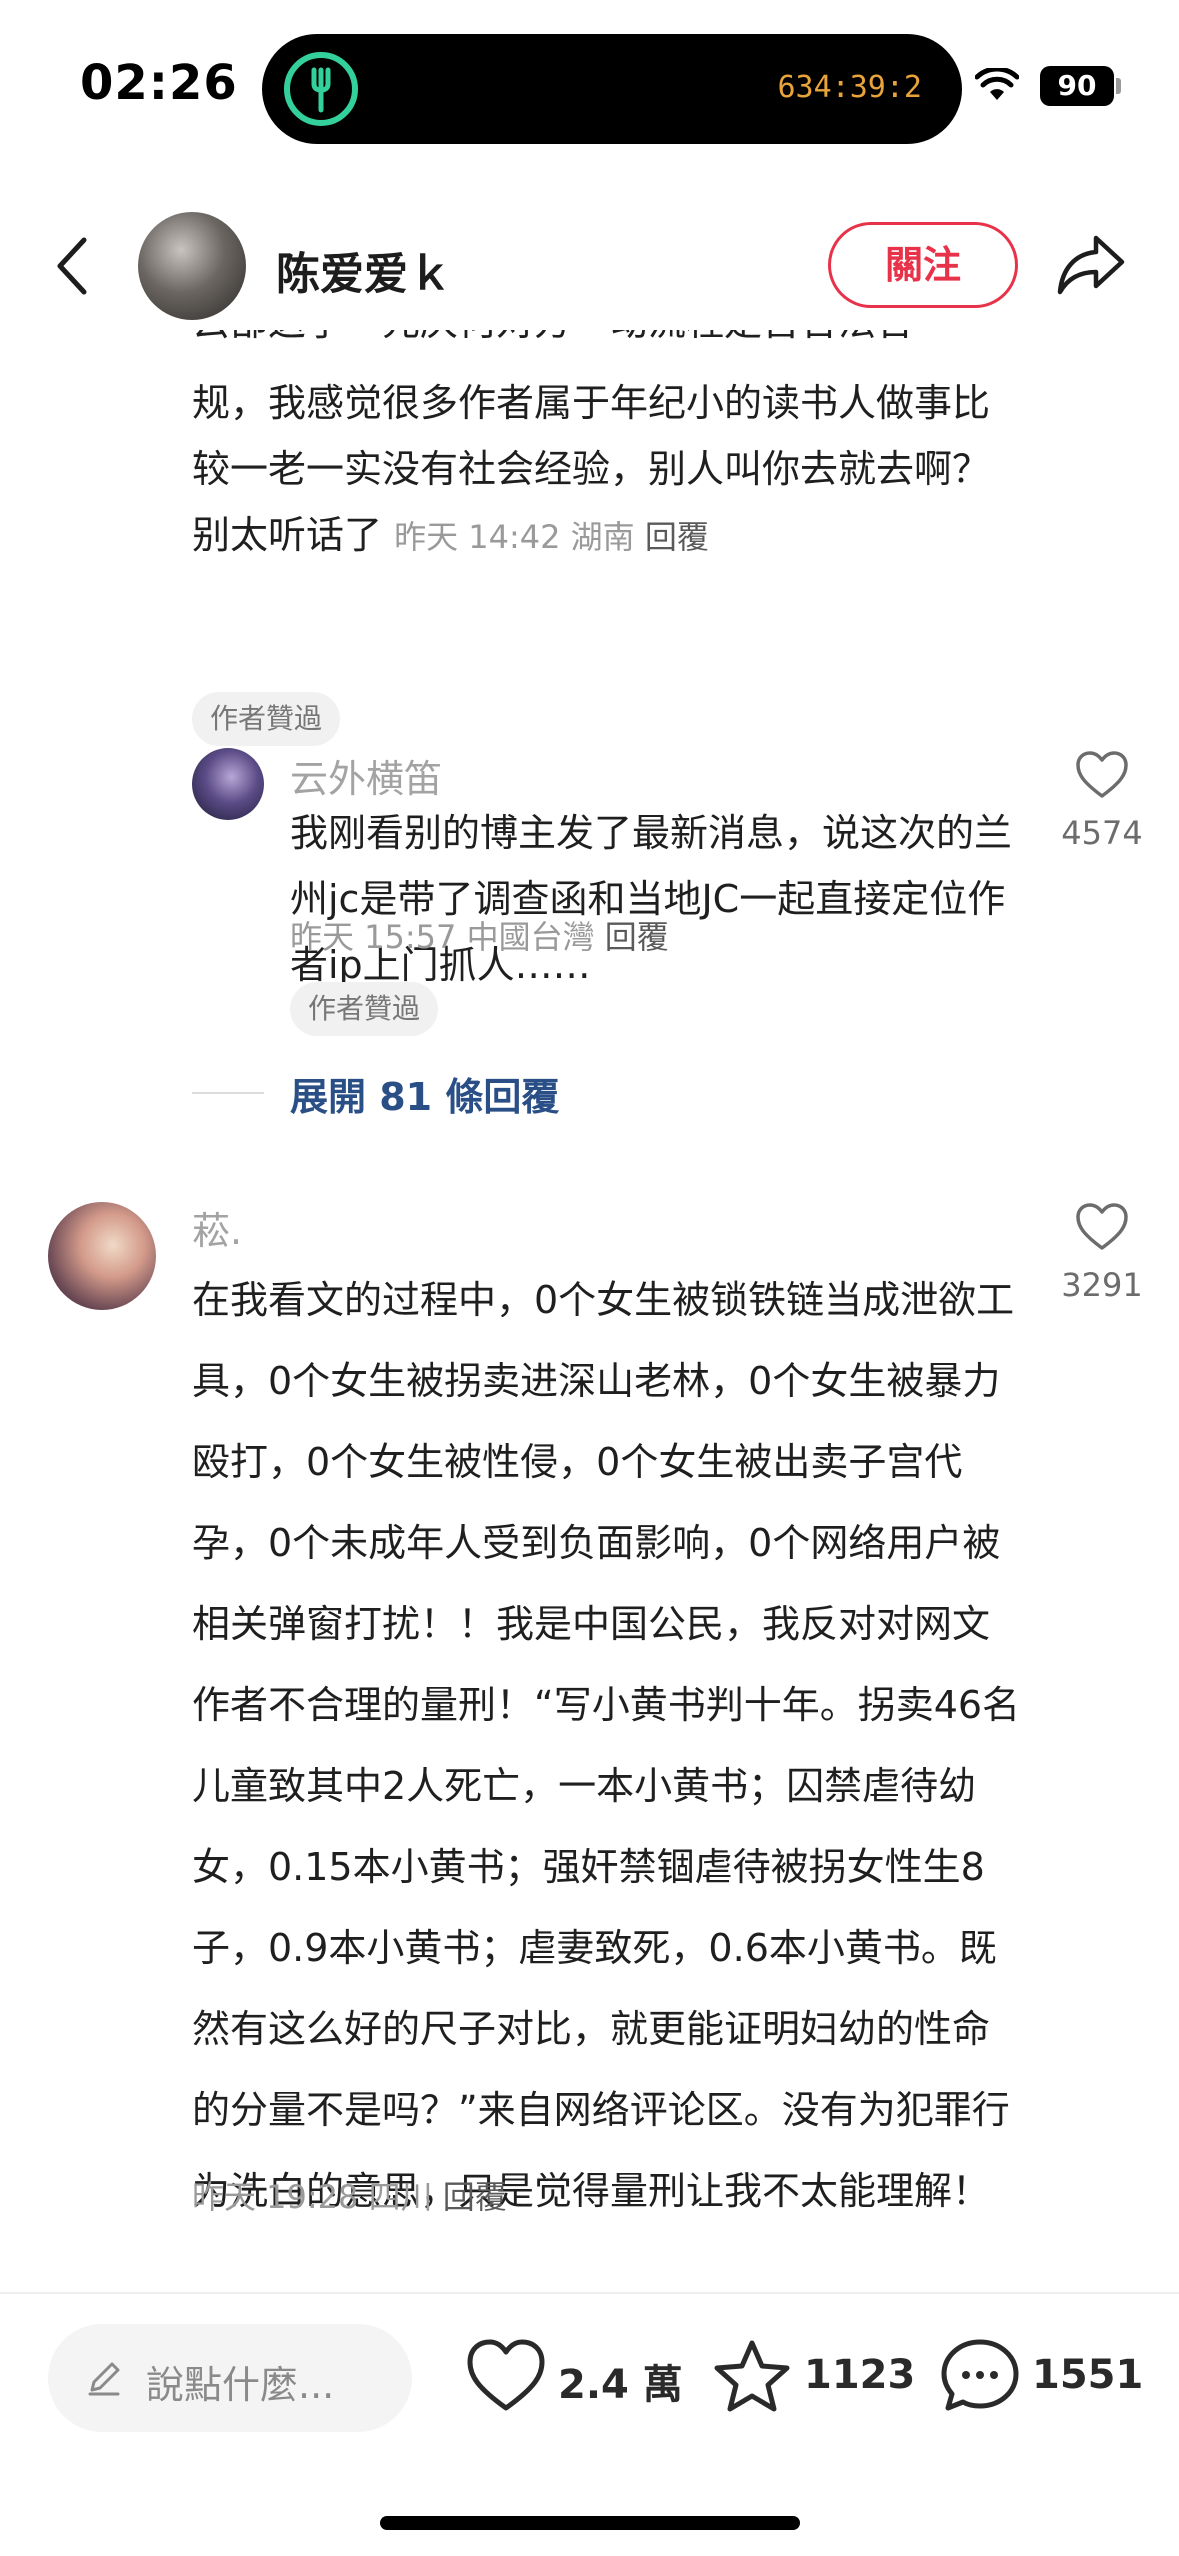 The width and height of the screenshot is (1179, 2556). Describe the element at coordinates (312, 2197) in the screenshot. I see `comment-time: 昨天 19:28 四川` at that location.